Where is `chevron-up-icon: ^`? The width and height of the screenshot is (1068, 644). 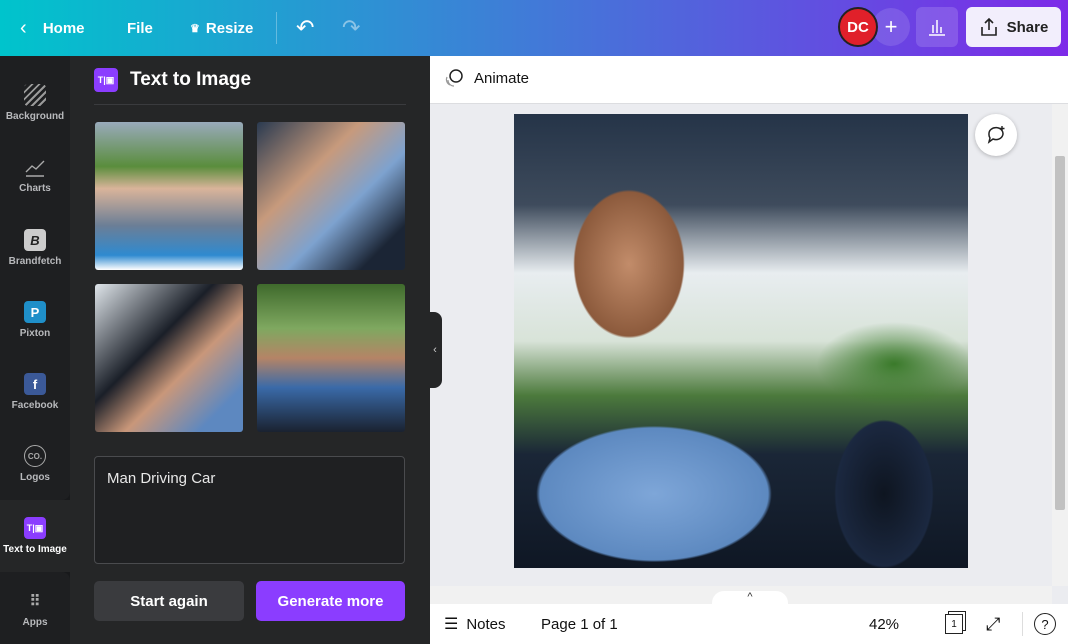
chevron-up-icon: ^ is located at coordinates (750, 597).